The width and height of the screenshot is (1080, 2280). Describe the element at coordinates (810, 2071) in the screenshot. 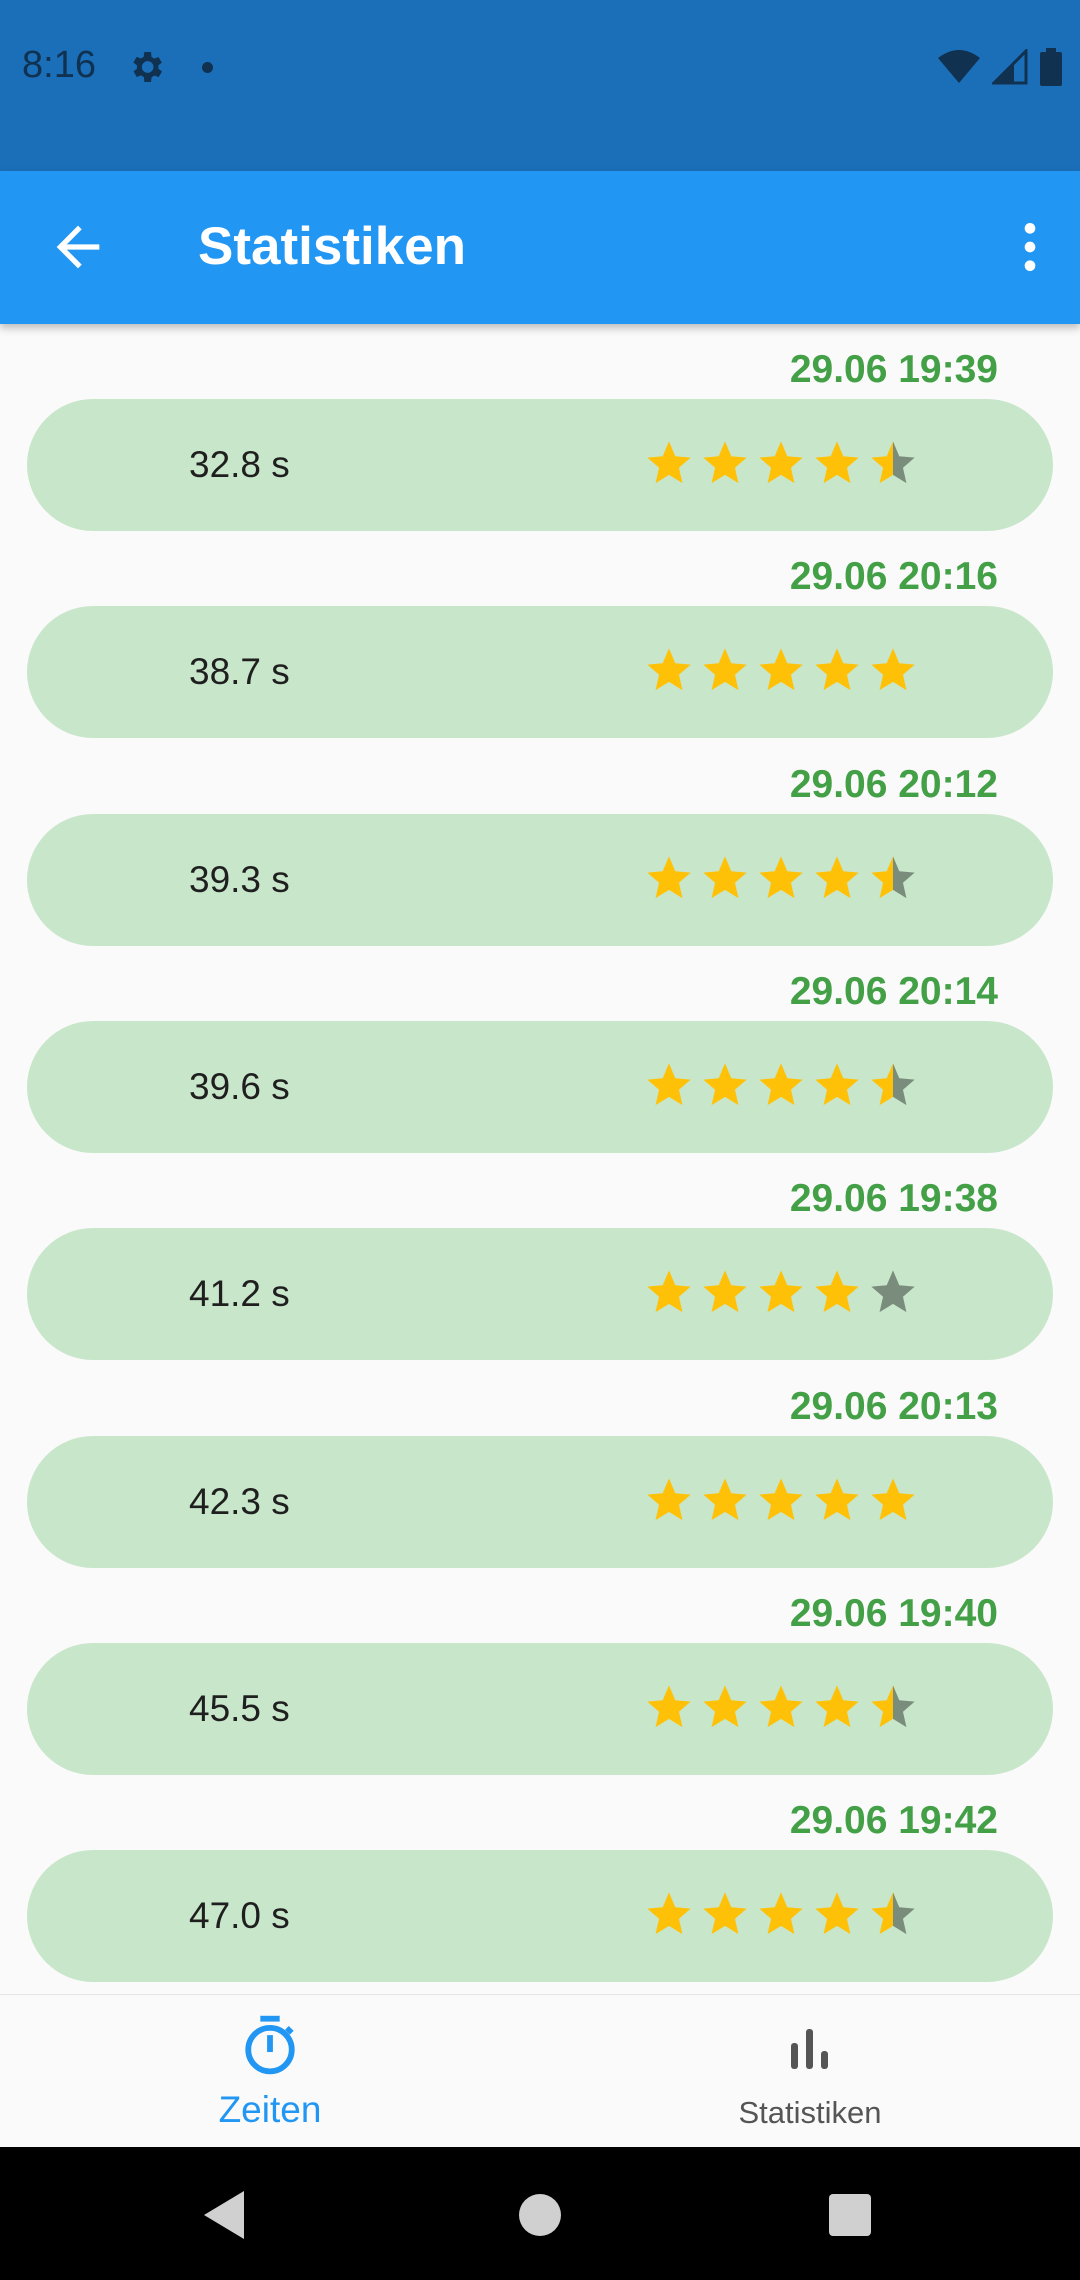

I see `nav-item-statistiken: Statistiken` at that location.